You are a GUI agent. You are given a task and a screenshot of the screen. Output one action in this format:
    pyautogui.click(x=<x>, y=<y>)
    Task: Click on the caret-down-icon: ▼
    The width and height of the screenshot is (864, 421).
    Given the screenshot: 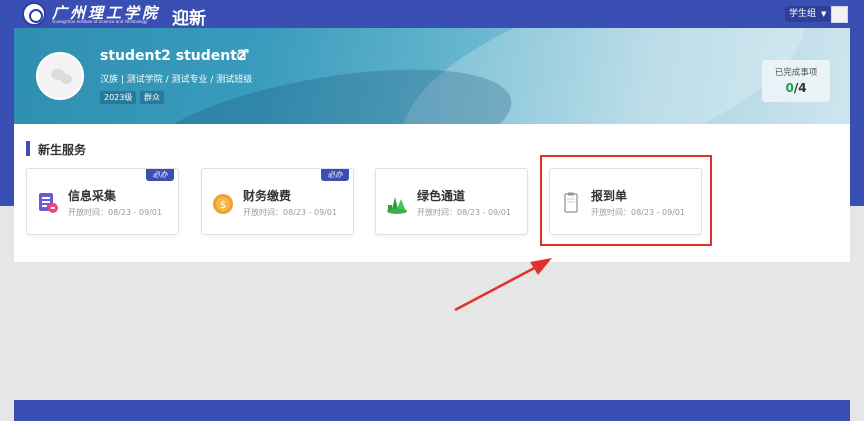 What is the action you would take?
    pyautogui.click(x=824, y=14)
    